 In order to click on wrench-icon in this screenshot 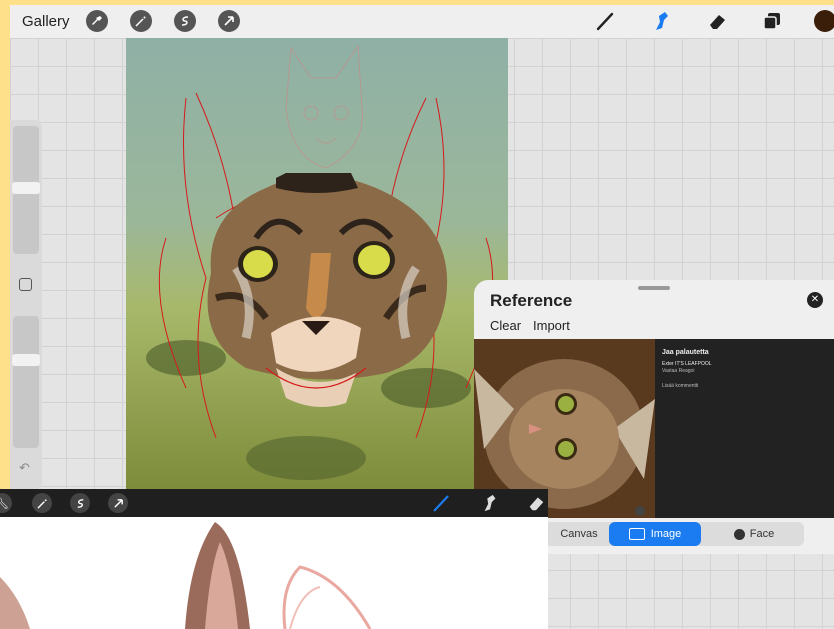, I will do `click(97, 21)`.